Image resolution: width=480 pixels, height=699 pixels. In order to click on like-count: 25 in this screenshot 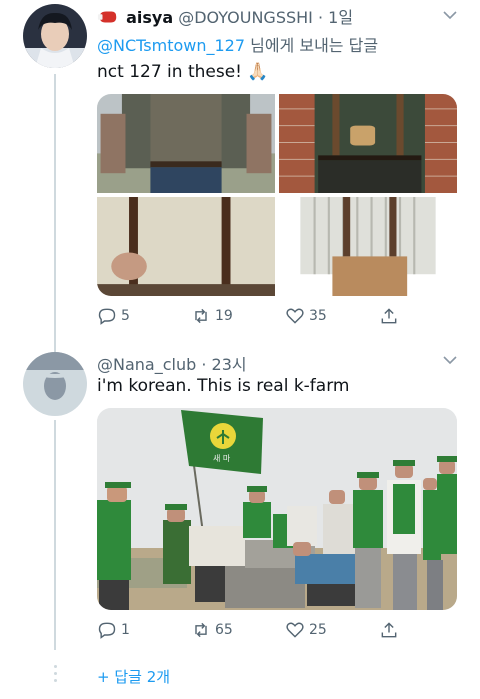, I will do `click(318, 630)`.